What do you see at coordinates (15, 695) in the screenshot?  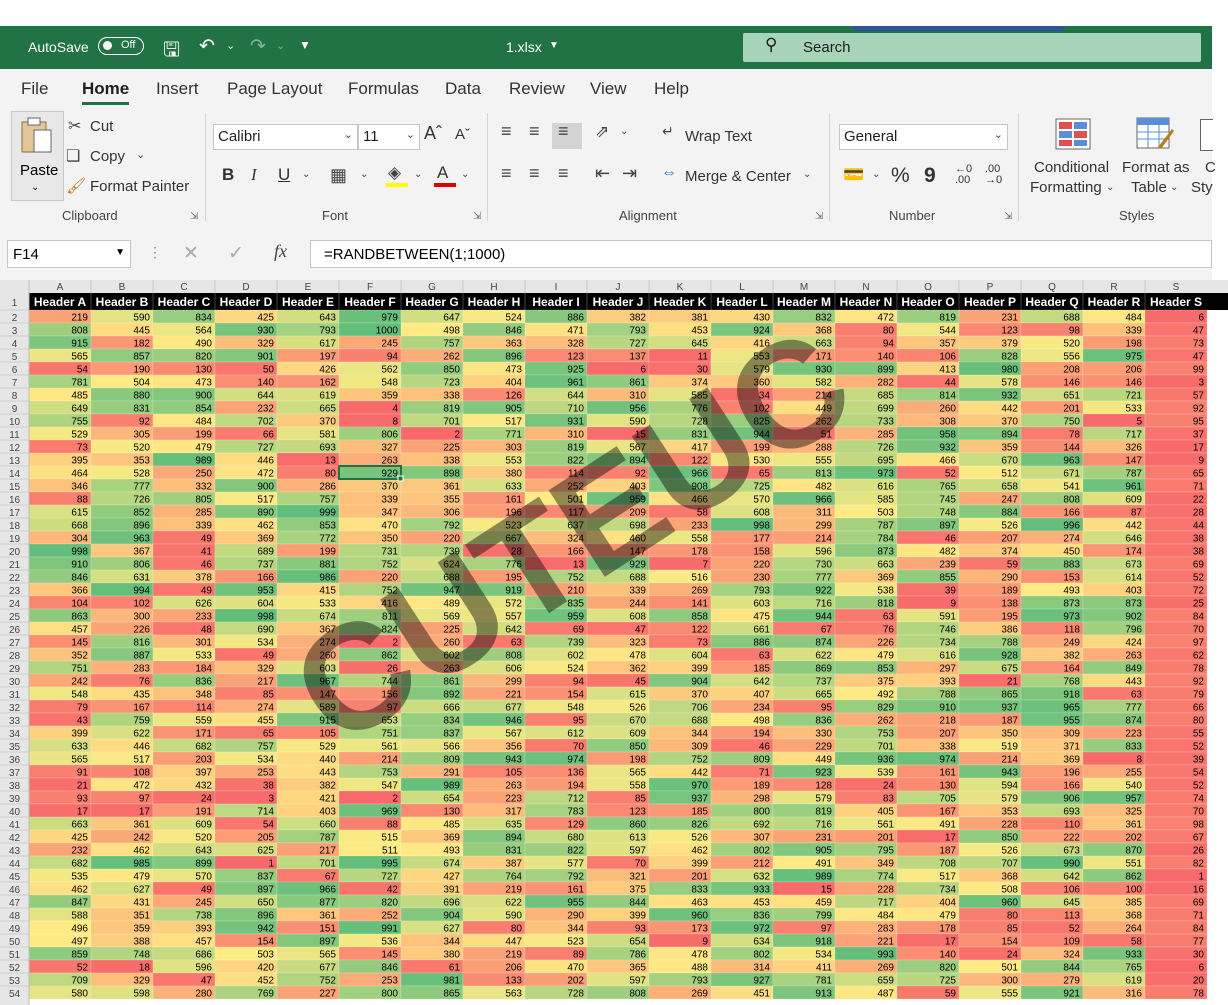 I see `row-header: 31` at bounding box center [15, 695].